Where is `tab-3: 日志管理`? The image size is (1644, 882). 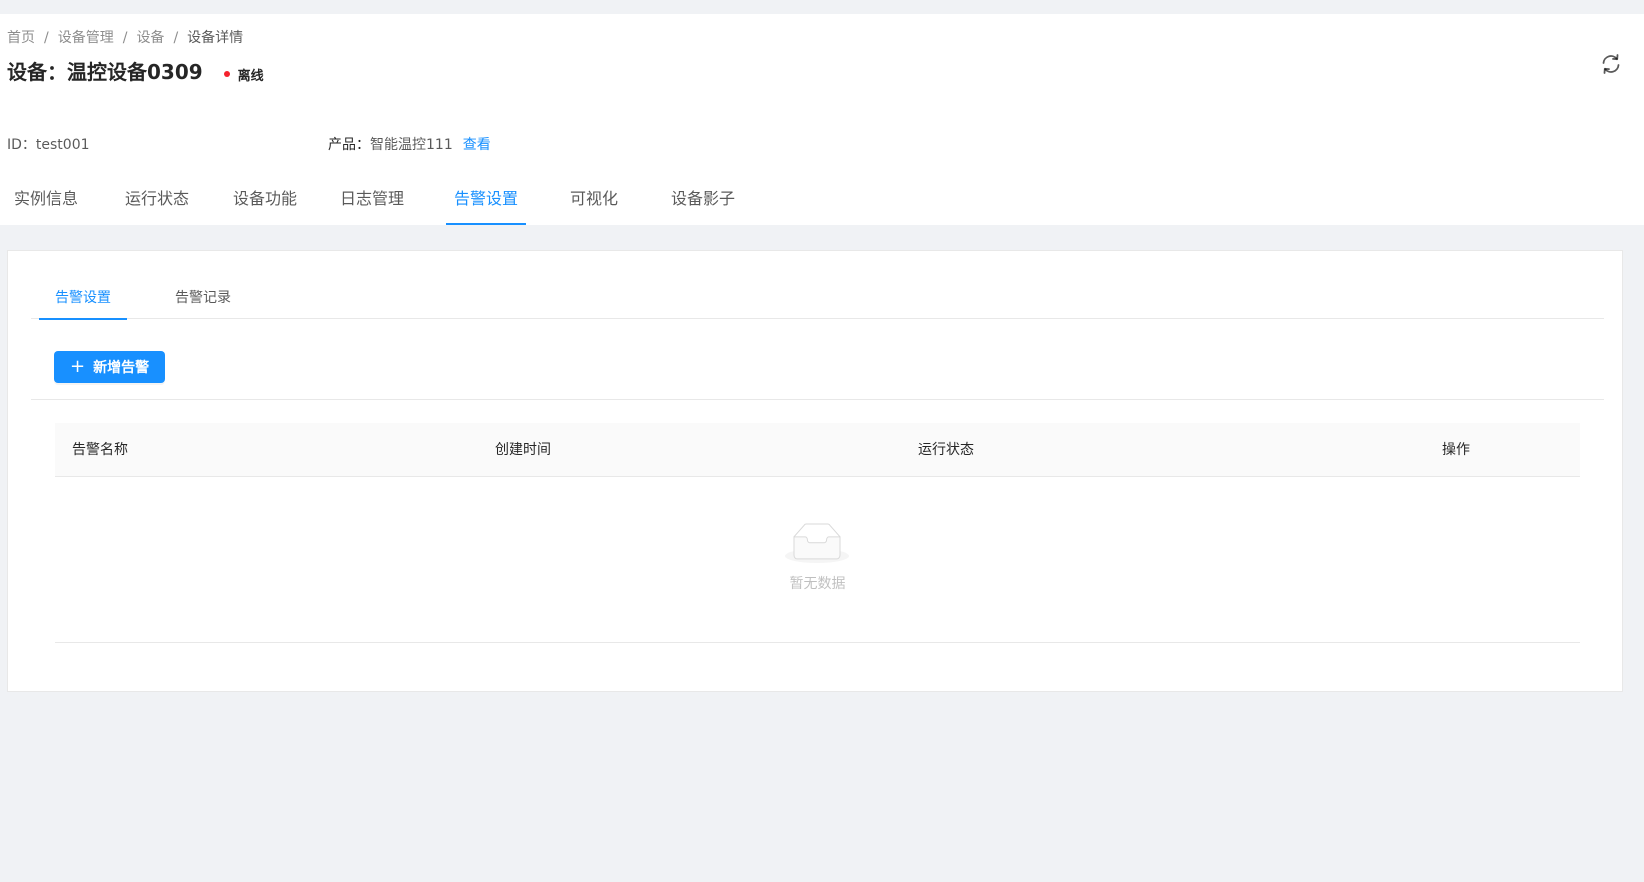 tab-3: 日志管理 is located at coordinates (372, 204).